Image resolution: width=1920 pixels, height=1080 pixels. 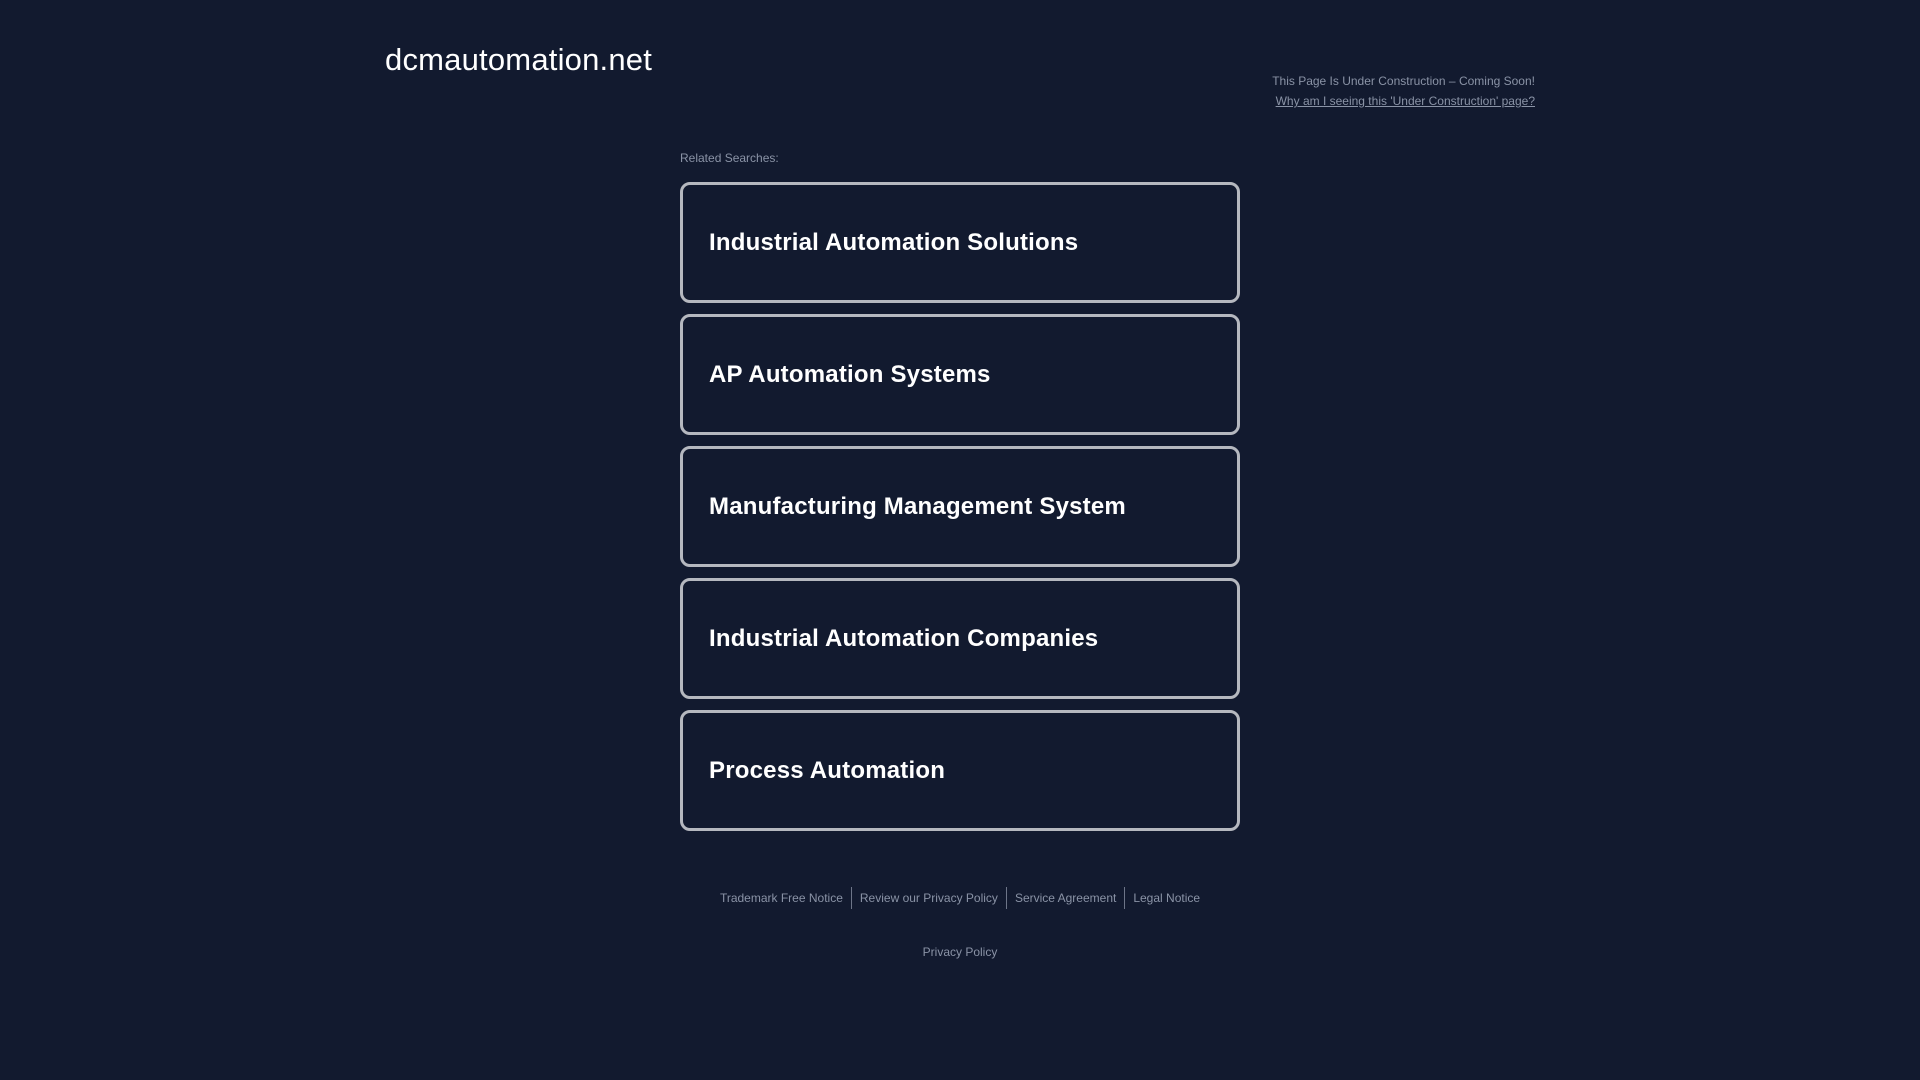 I want to click on related-searches-label: Related Searches:, so click(x=729, y=158).